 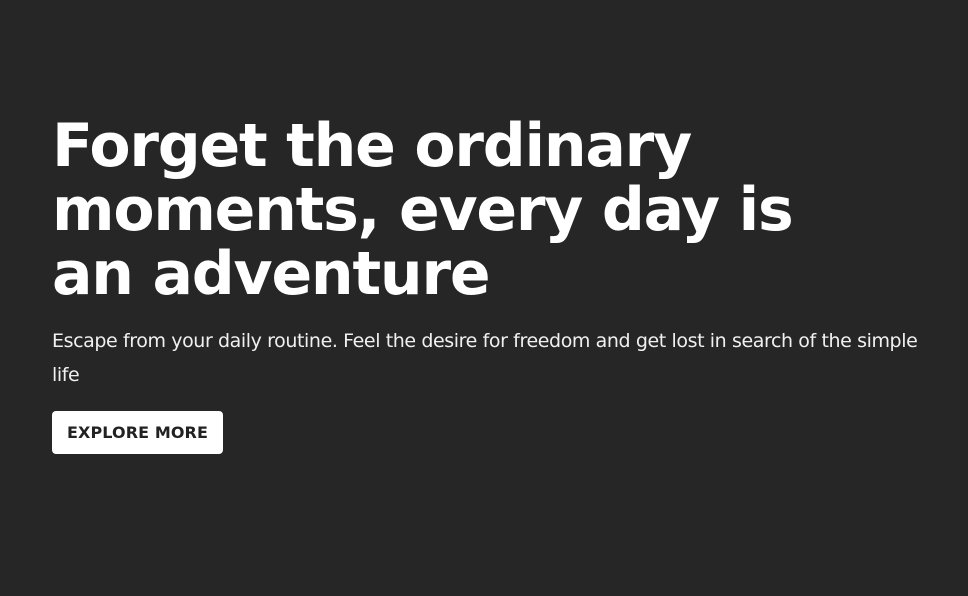 I want to click on explore-more-button: EXPLORE MORE, so click(x=138, y=432).